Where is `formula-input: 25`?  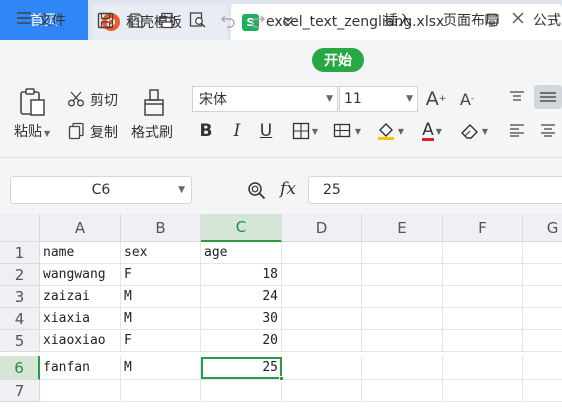
formula-input: 25 is located at coordinates (435, 190).